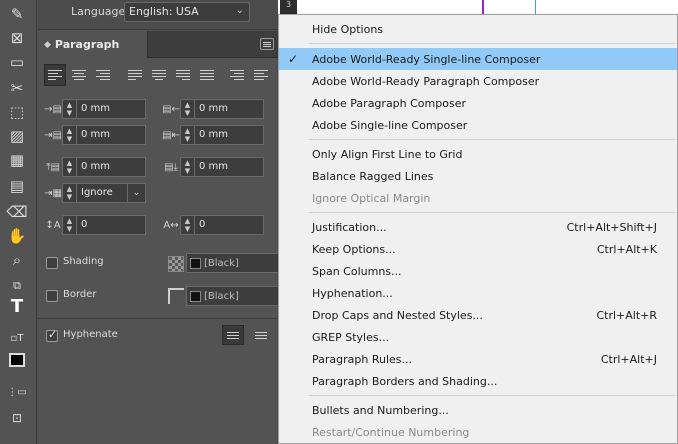 This screenshot has width=678, height=444. What do you see at coordinates (478, 125) in the screenshot?
I see `menu-item-single-line-composer: Adobe Single-line Composer` at bounding box center [478, 125].